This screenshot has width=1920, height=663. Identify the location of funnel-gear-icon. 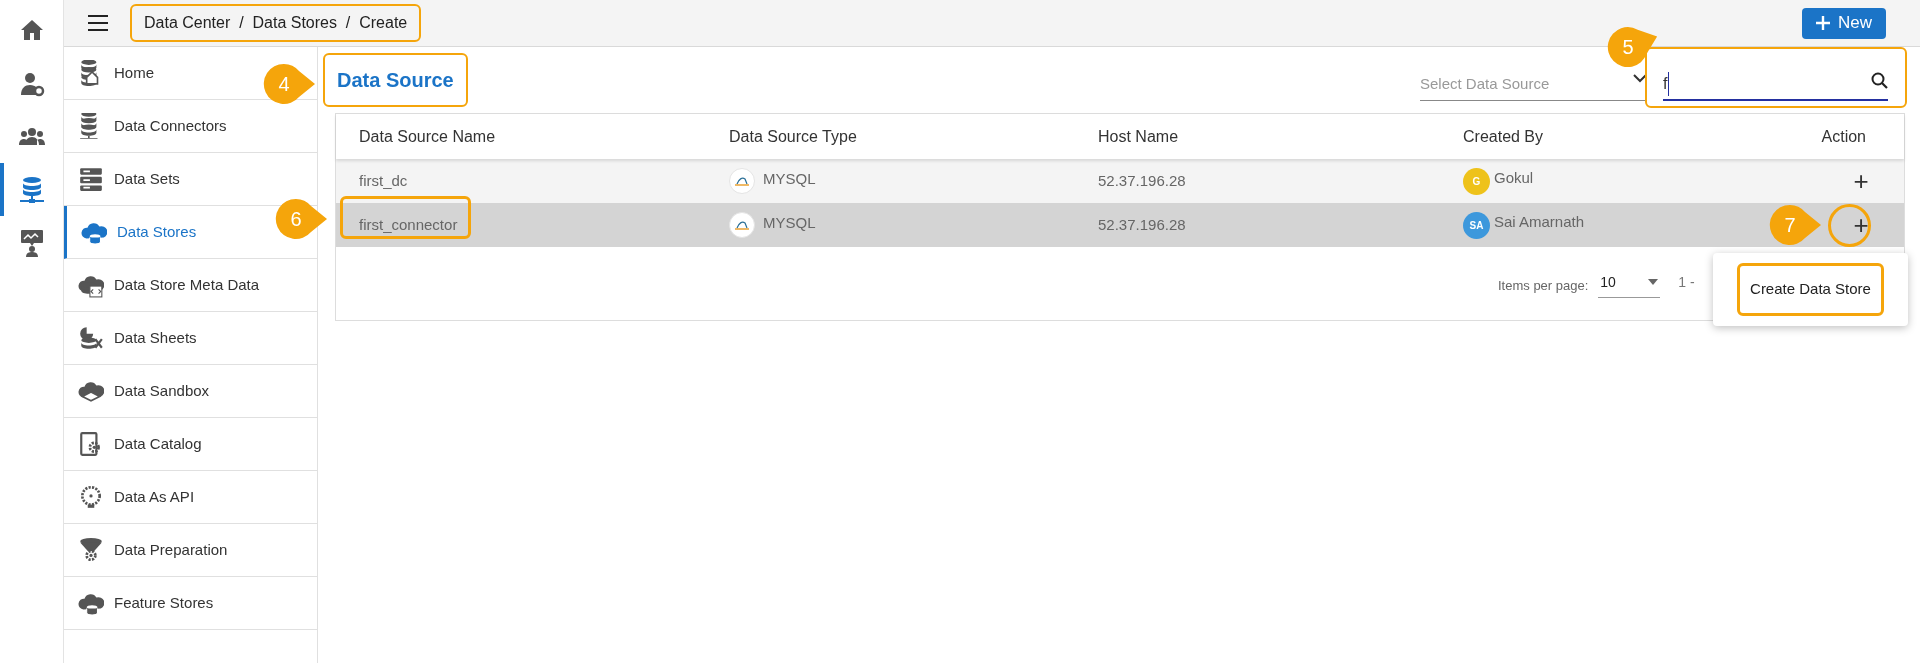
(91, 550).